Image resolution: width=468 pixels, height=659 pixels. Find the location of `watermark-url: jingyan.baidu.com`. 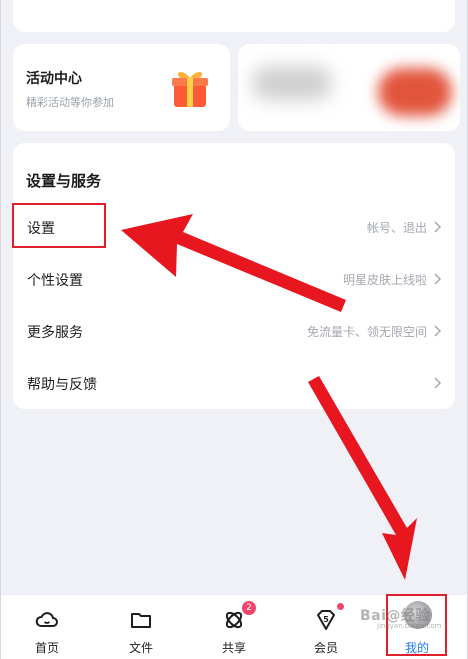

watermark-url: jingyan.baidu.com is located at coordinates (409, 626).